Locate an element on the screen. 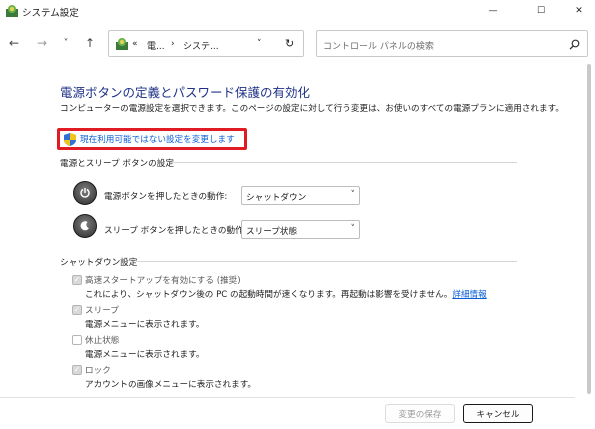 The width and height of the screenshot is (595, 429). address-bar: « 電... › システ... ˅ ↻ is located at coordinates (206, 43).